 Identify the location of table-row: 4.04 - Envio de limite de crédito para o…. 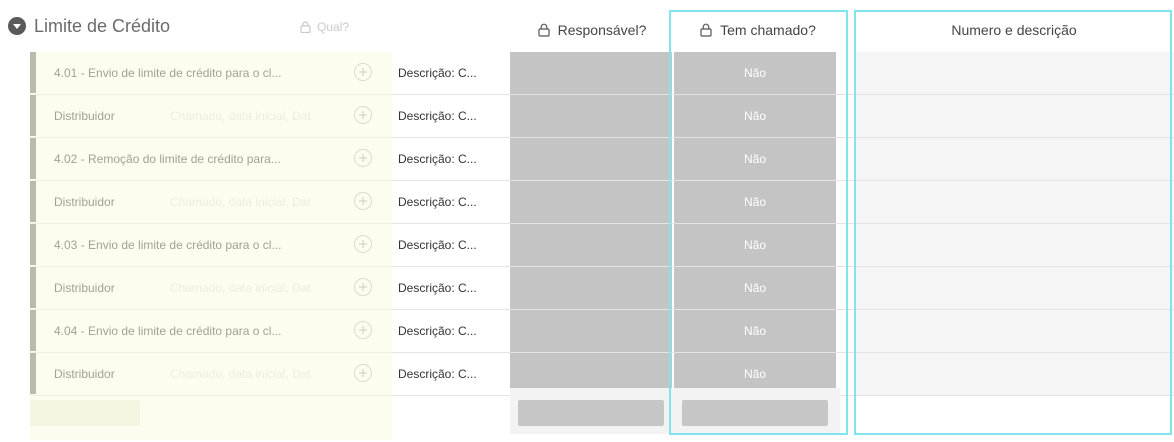
(602, 331).